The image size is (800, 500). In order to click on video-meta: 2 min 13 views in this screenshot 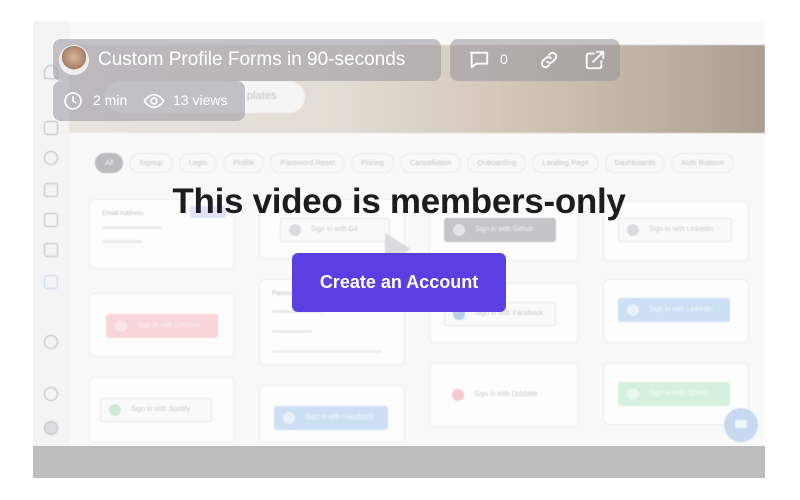, I will do `click(149, 101)`.